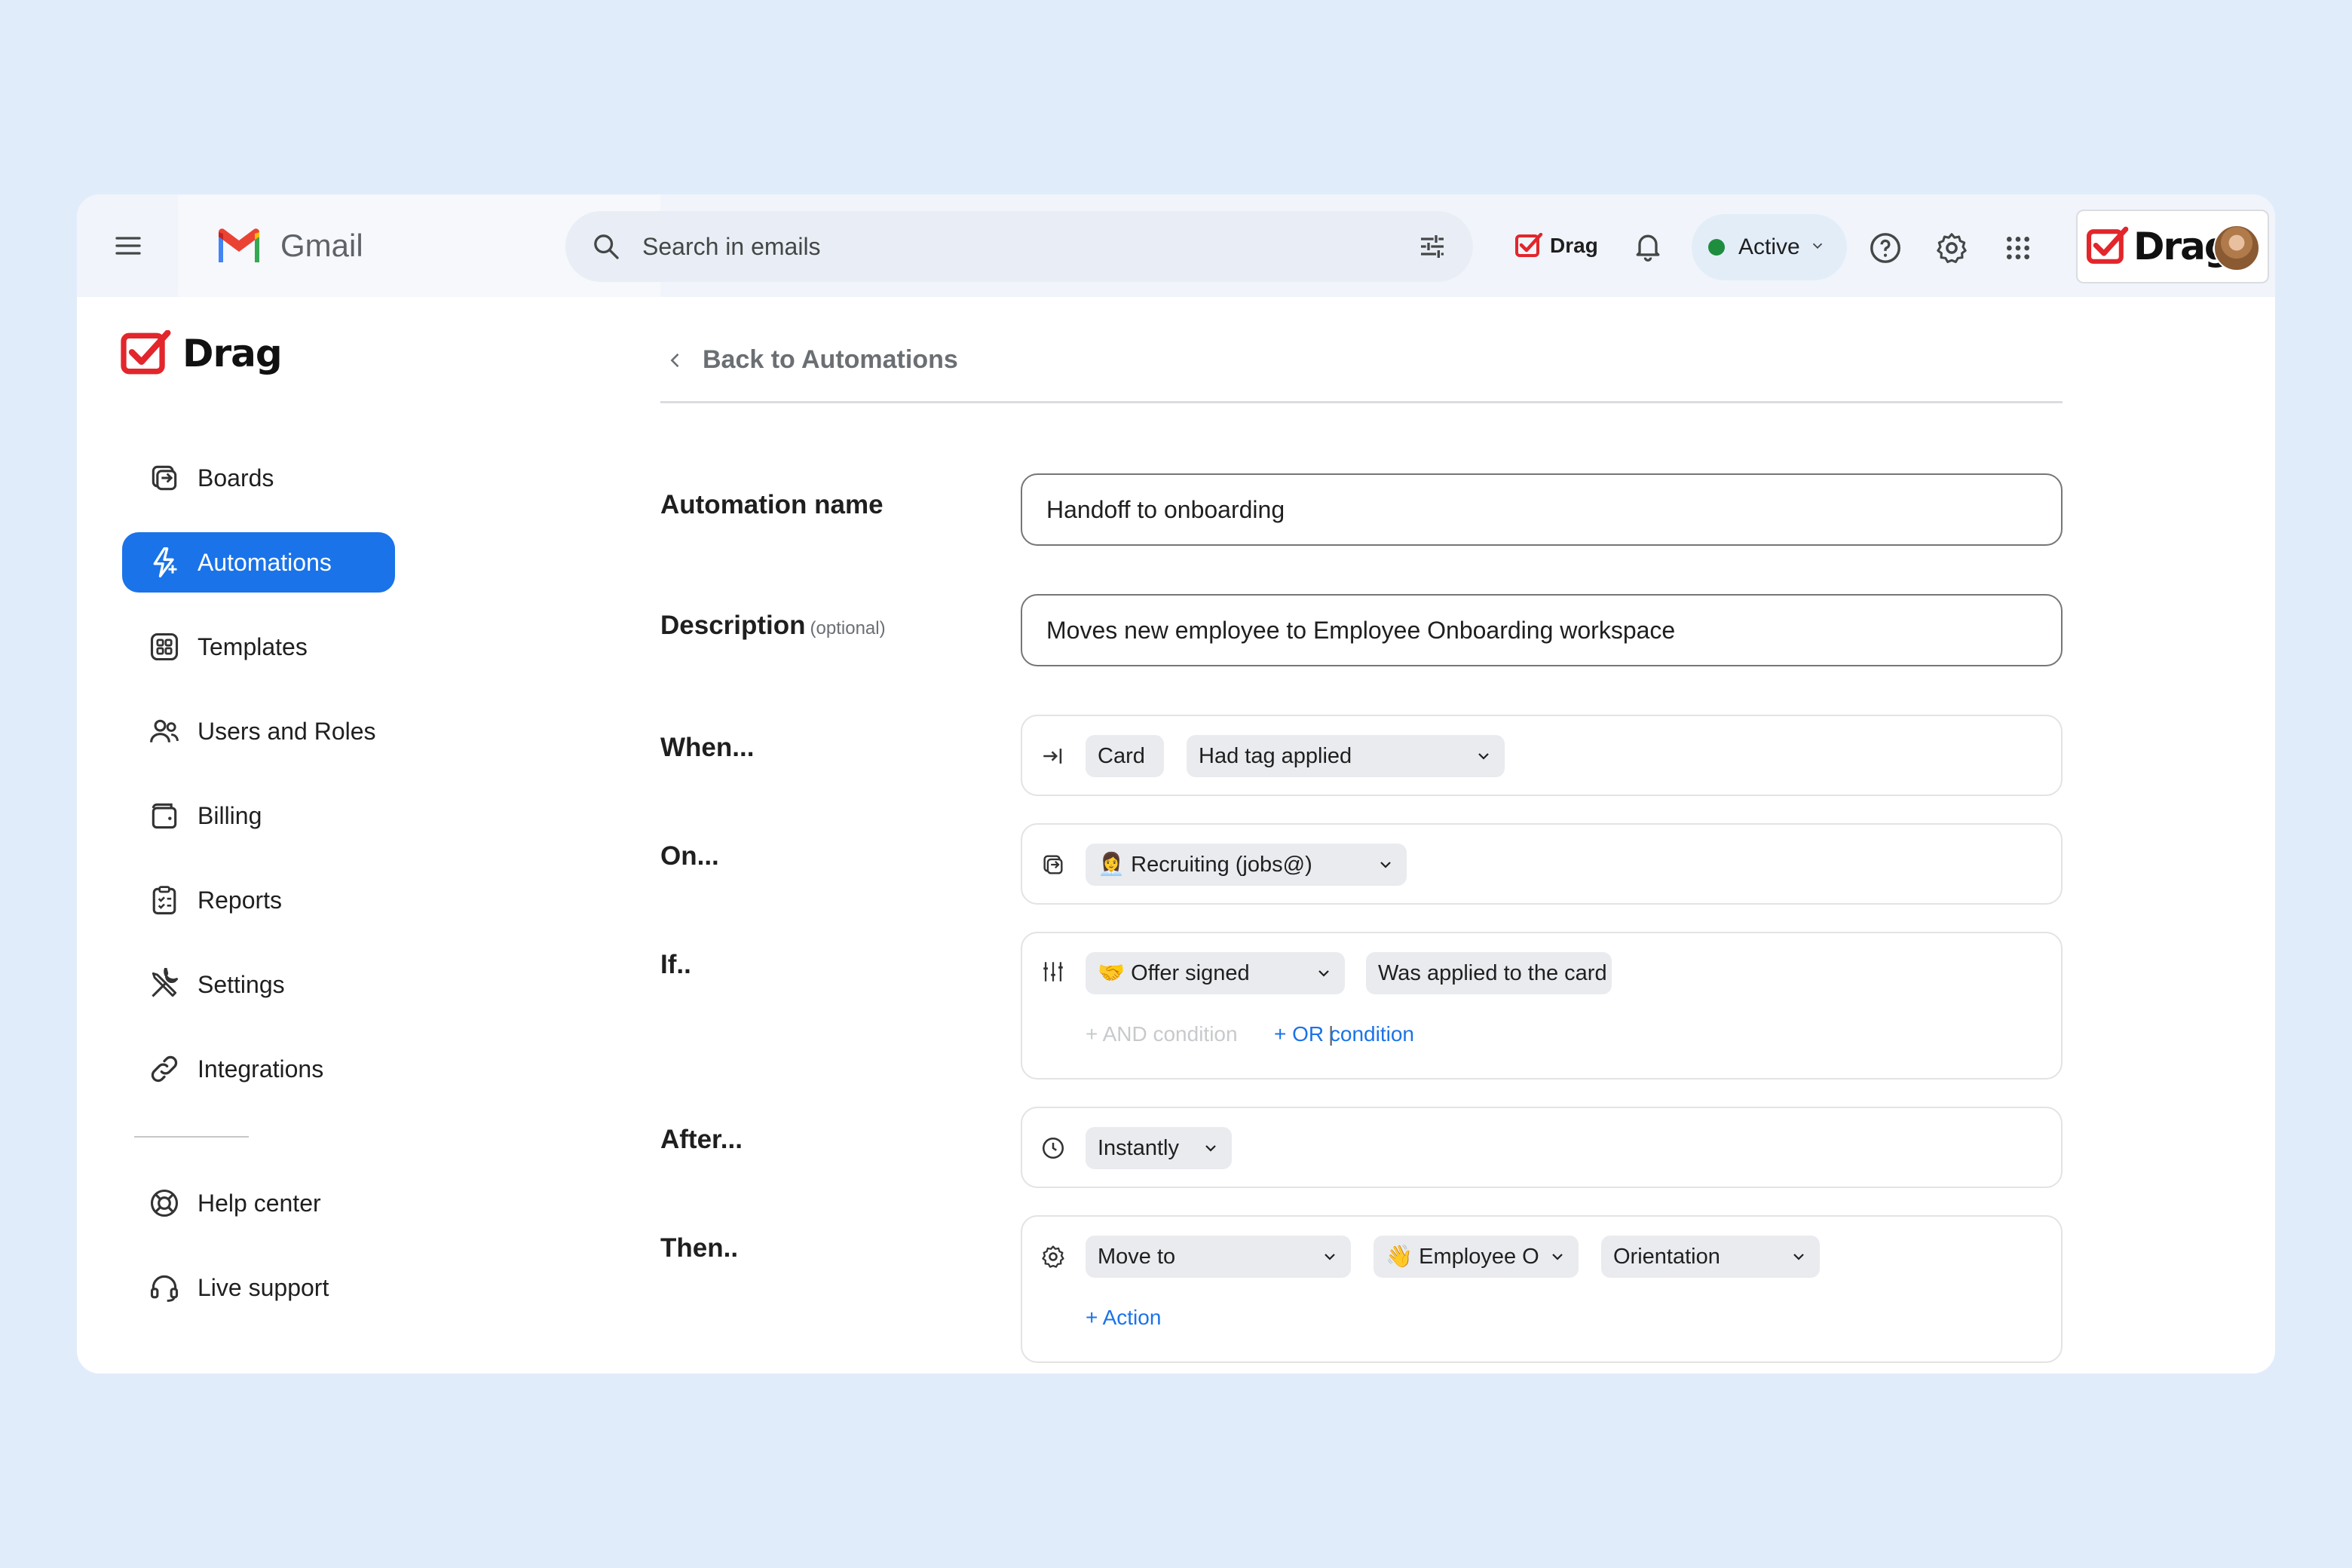  Describe the element at coordinates (1028, 247) in the screenshot. I see `search-input: Search in emails` at that location.